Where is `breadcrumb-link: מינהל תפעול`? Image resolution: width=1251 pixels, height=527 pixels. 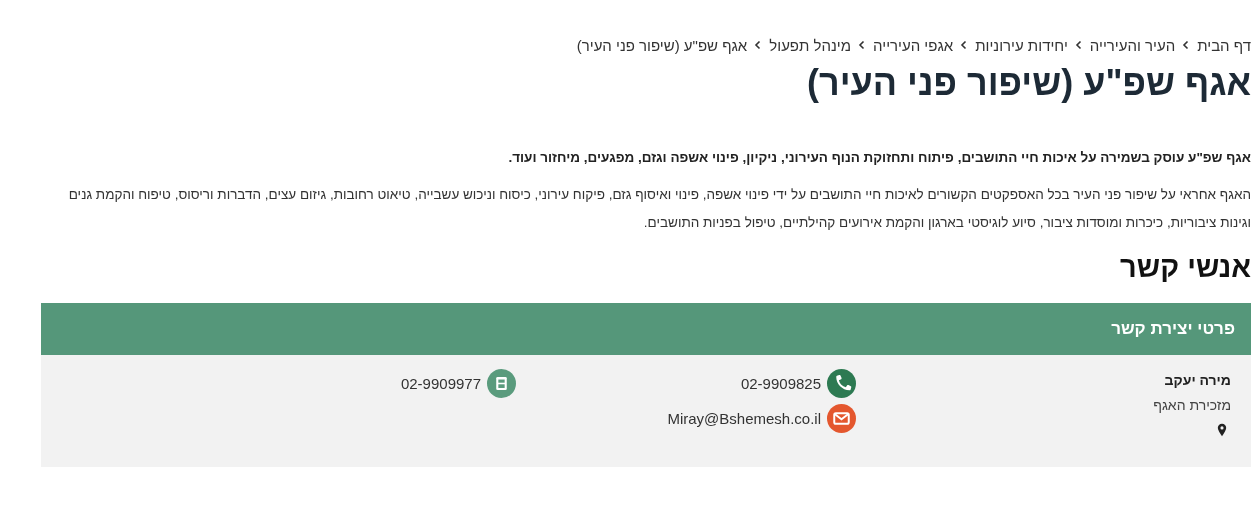
breadcrumb-link: מינהל תפעול is located at coordinates (810, 45).